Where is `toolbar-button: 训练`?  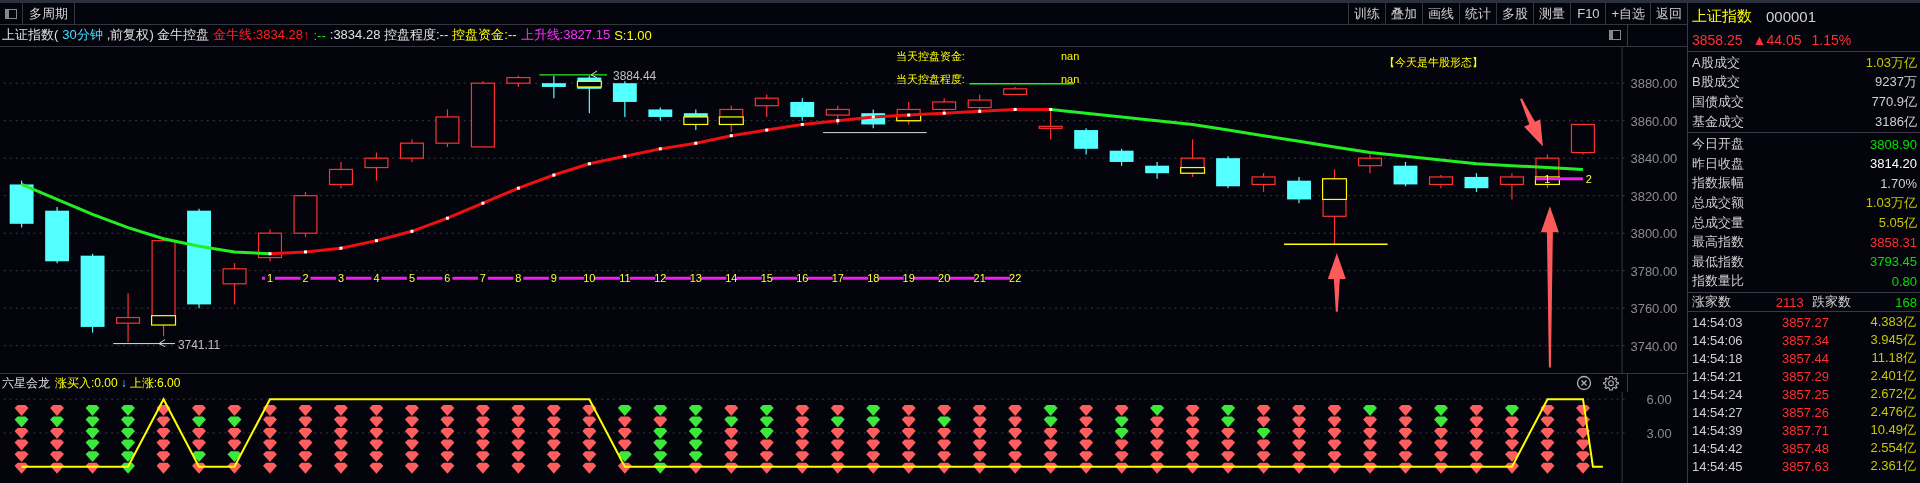
toolbar-button: 训练 is located at coordinates (1367, 13).